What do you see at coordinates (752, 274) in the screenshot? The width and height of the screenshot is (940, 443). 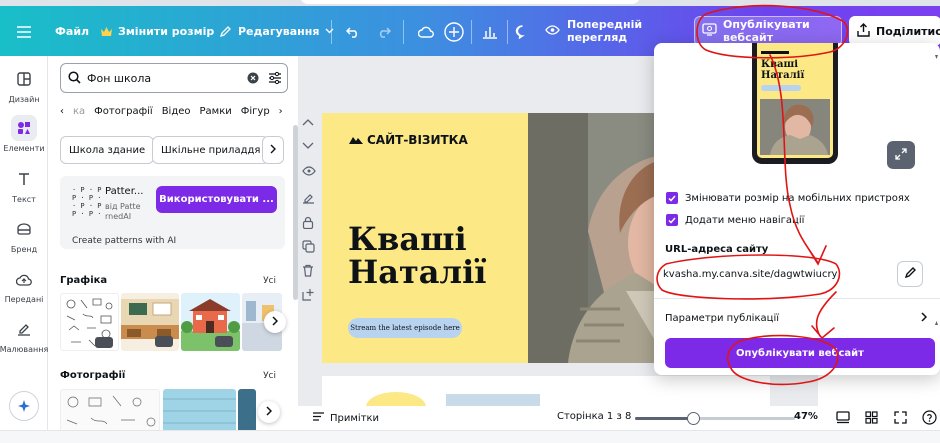 I see `site-url: kvasha.my.canva.site/dagwtwiucry` at bounding box center [752, 274].